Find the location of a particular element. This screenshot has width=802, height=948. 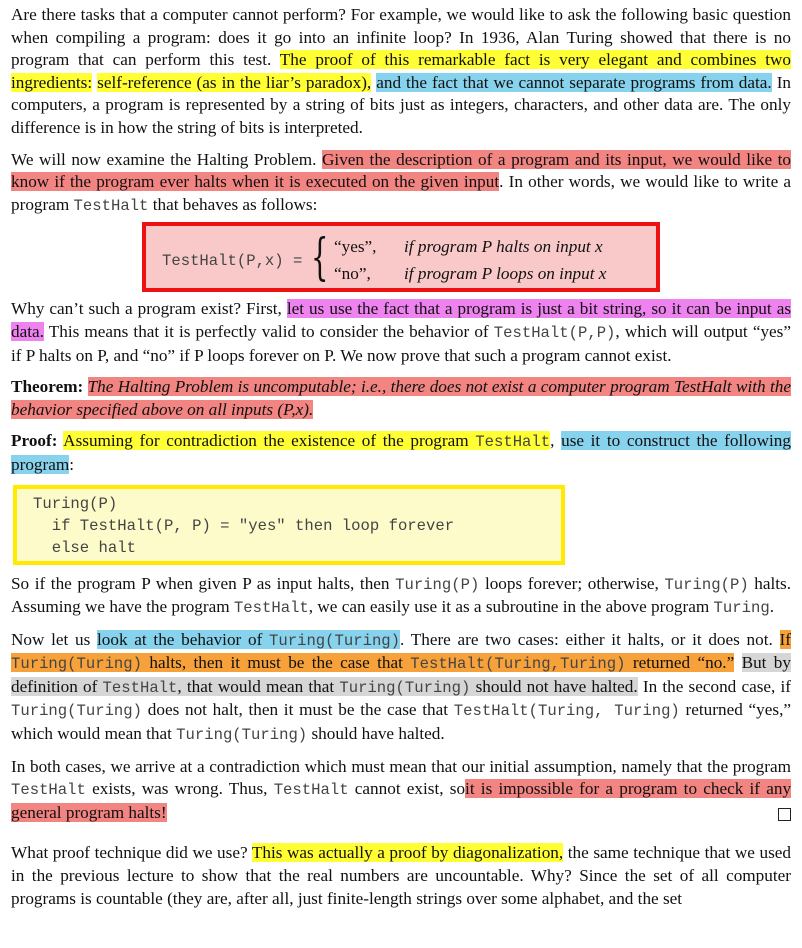

code-testhalt-pp: TestHalt(P,P) is located at coordinates (554, 332).